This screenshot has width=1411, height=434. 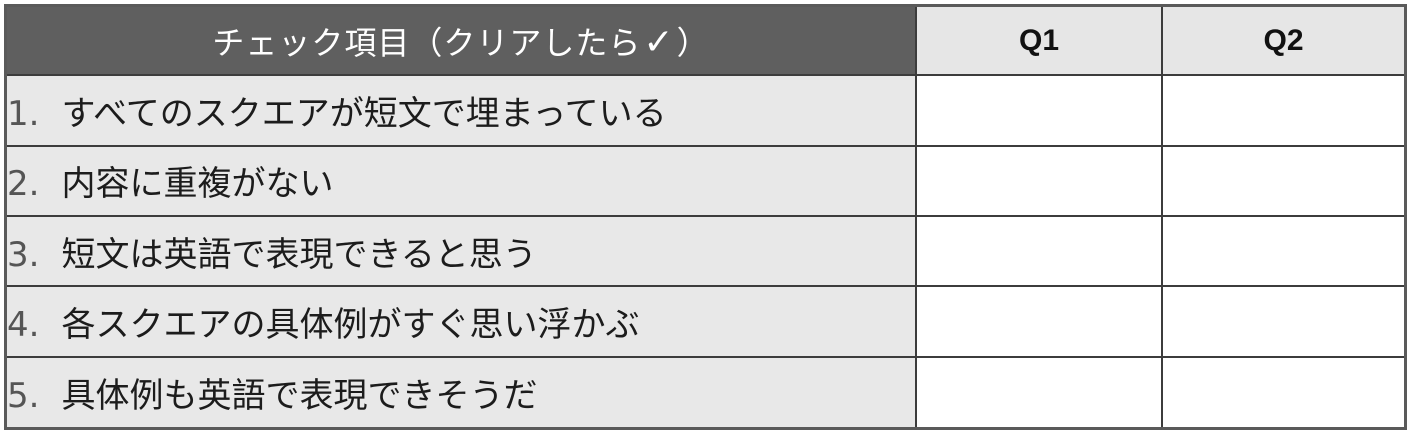 I want to click on check-item-5: 5. 具体例も英語で表現できそうだ, so click(x=462, y=391).